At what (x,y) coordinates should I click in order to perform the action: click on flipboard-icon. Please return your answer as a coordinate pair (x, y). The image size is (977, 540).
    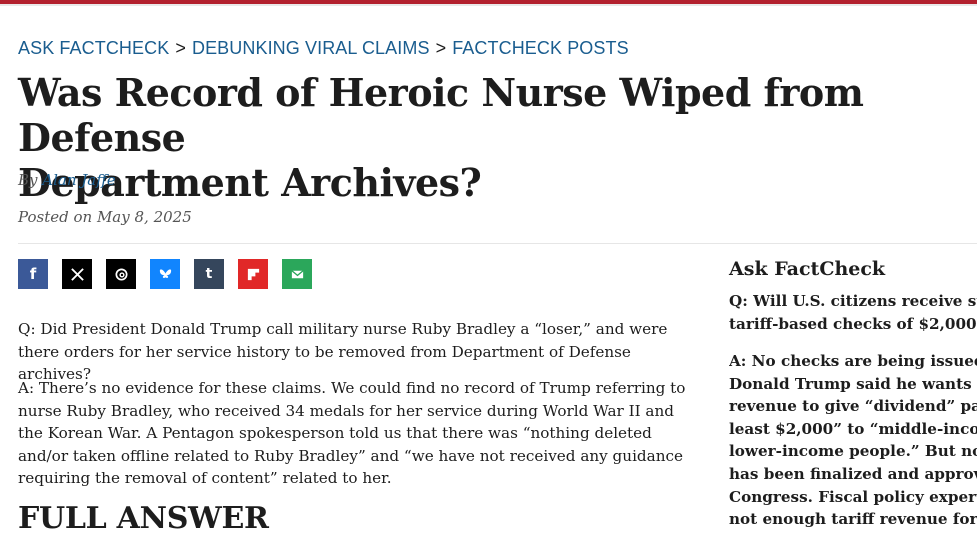
    Looking at the image, I should click on (253, 274).